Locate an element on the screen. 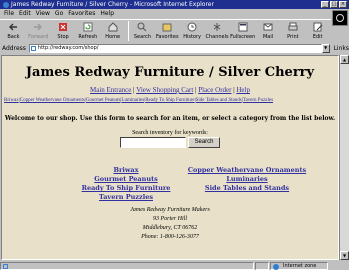 This screenshot has width=349, height=270. mail-icon is located at coordinates (268, 27).